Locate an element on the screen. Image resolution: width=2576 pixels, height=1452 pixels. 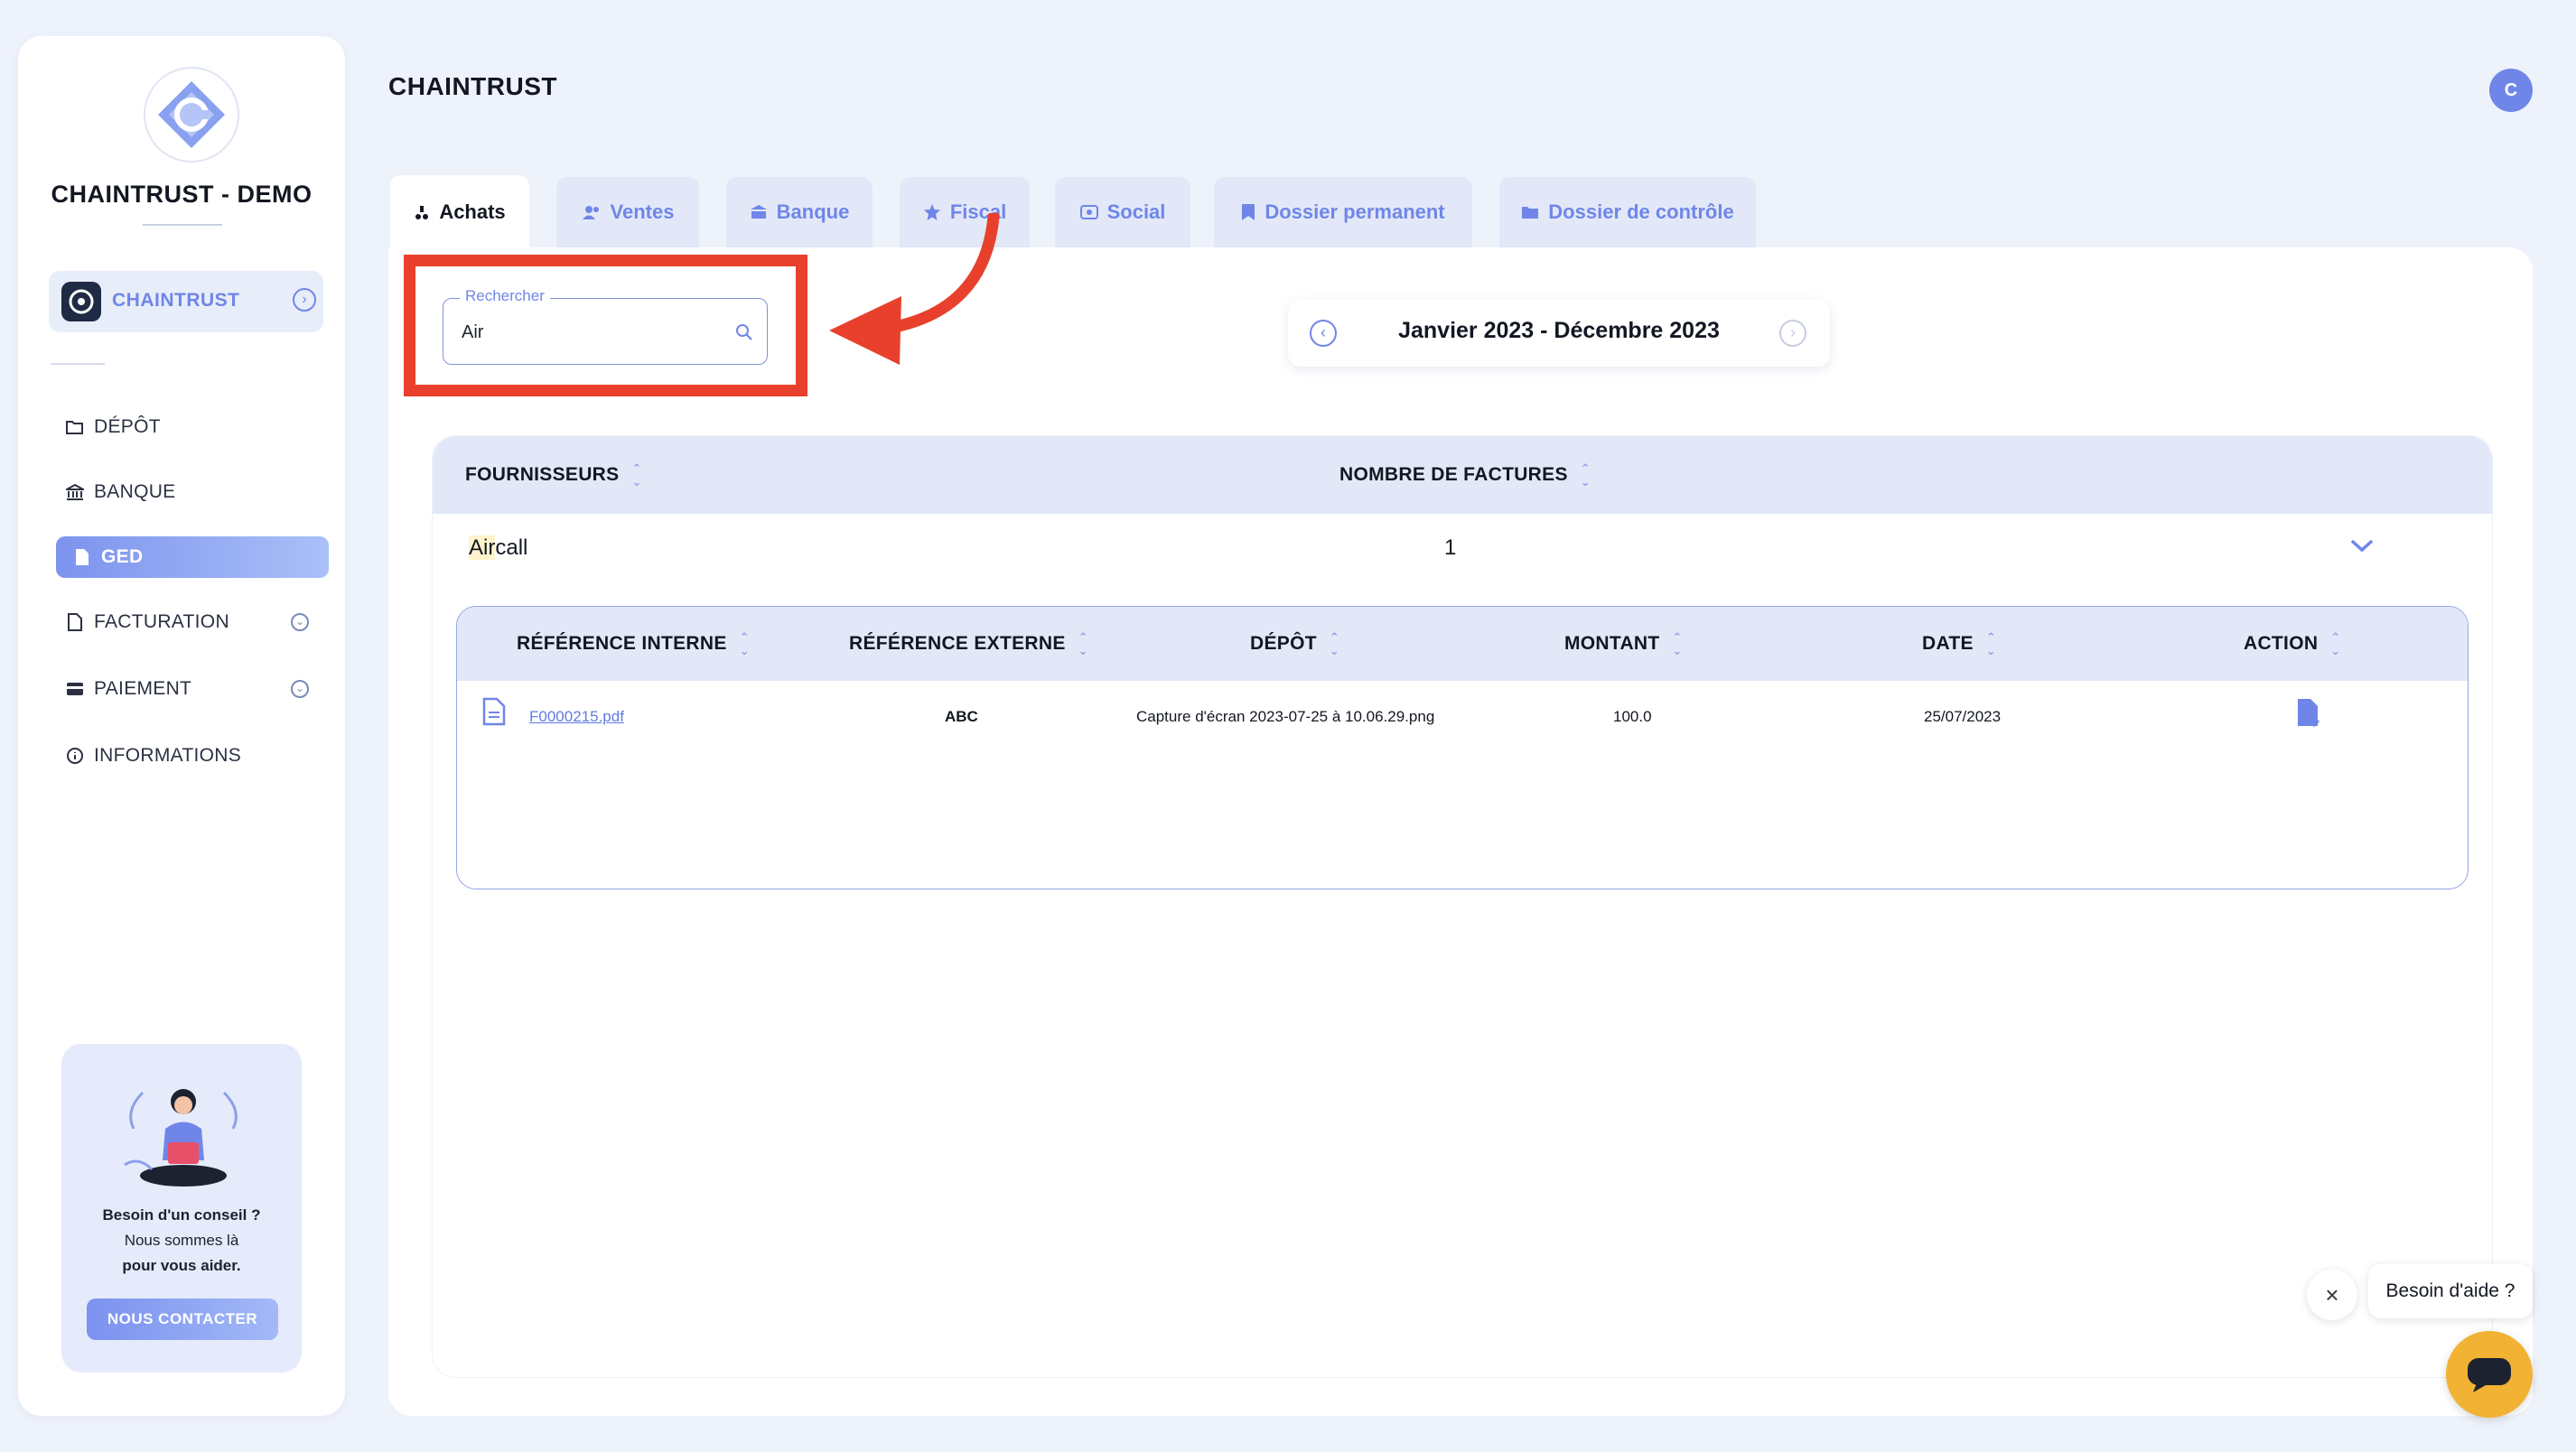
help-line-3: pour vous aider. is located at coordinates (181, 1266).